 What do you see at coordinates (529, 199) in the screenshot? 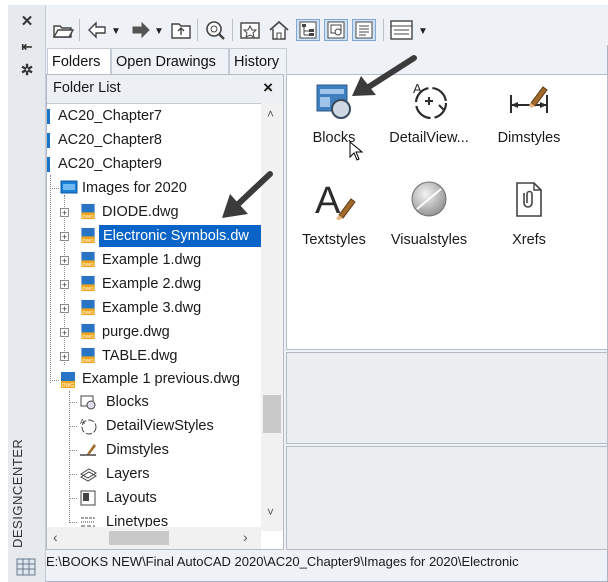
I see `xrefs-icon` at bounding box center [529, 199].